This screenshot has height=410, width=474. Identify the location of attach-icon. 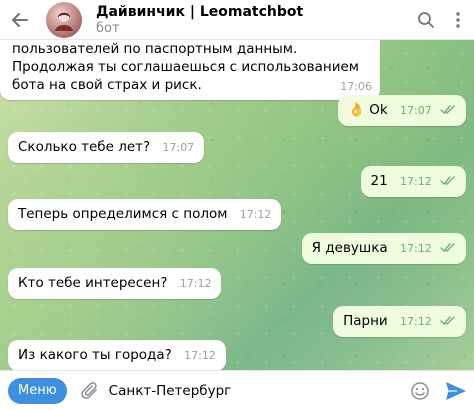
(88, 390).